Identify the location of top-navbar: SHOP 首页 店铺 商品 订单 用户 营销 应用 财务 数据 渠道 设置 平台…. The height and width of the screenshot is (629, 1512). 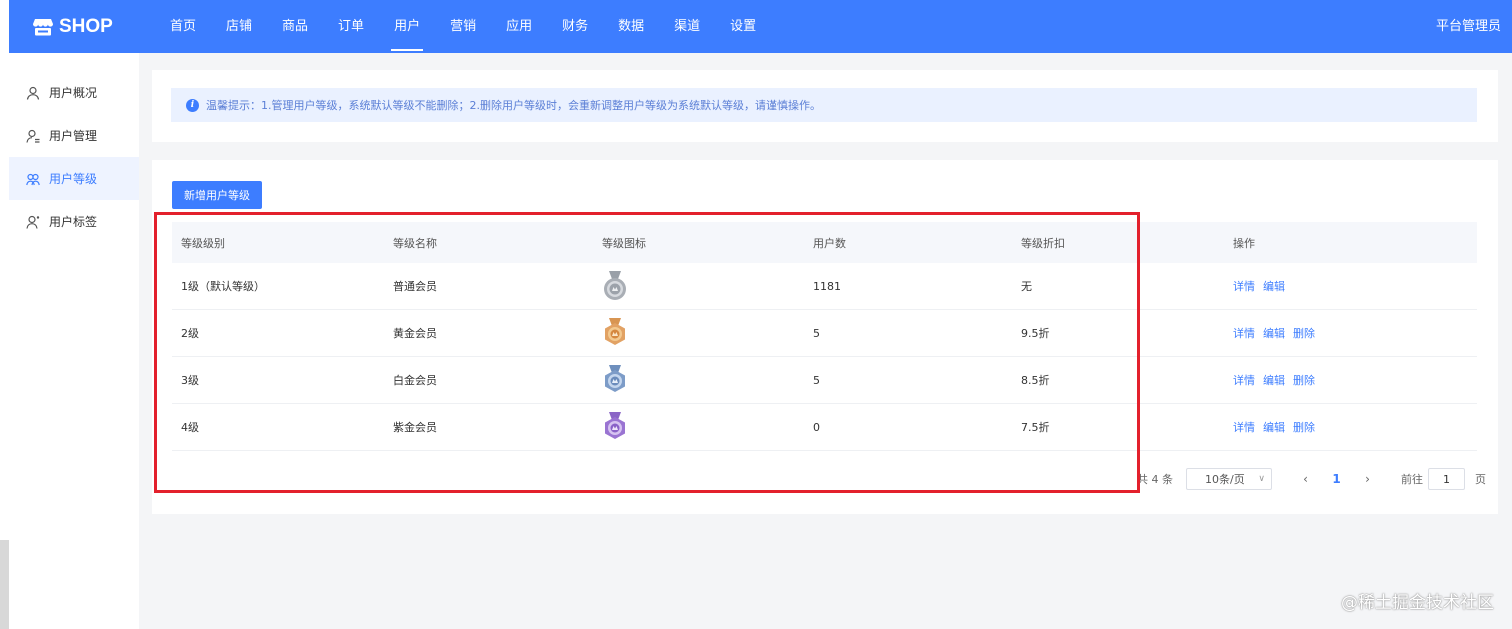
(760, 26).